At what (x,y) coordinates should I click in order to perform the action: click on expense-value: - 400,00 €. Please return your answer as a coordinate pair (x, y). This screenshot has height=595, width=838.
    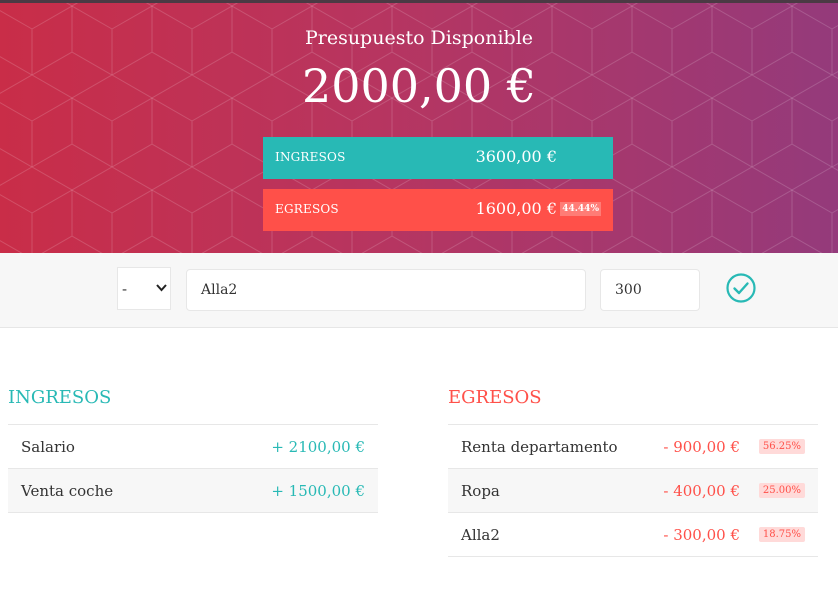
    Looking at the image, I should click on (701, 491).